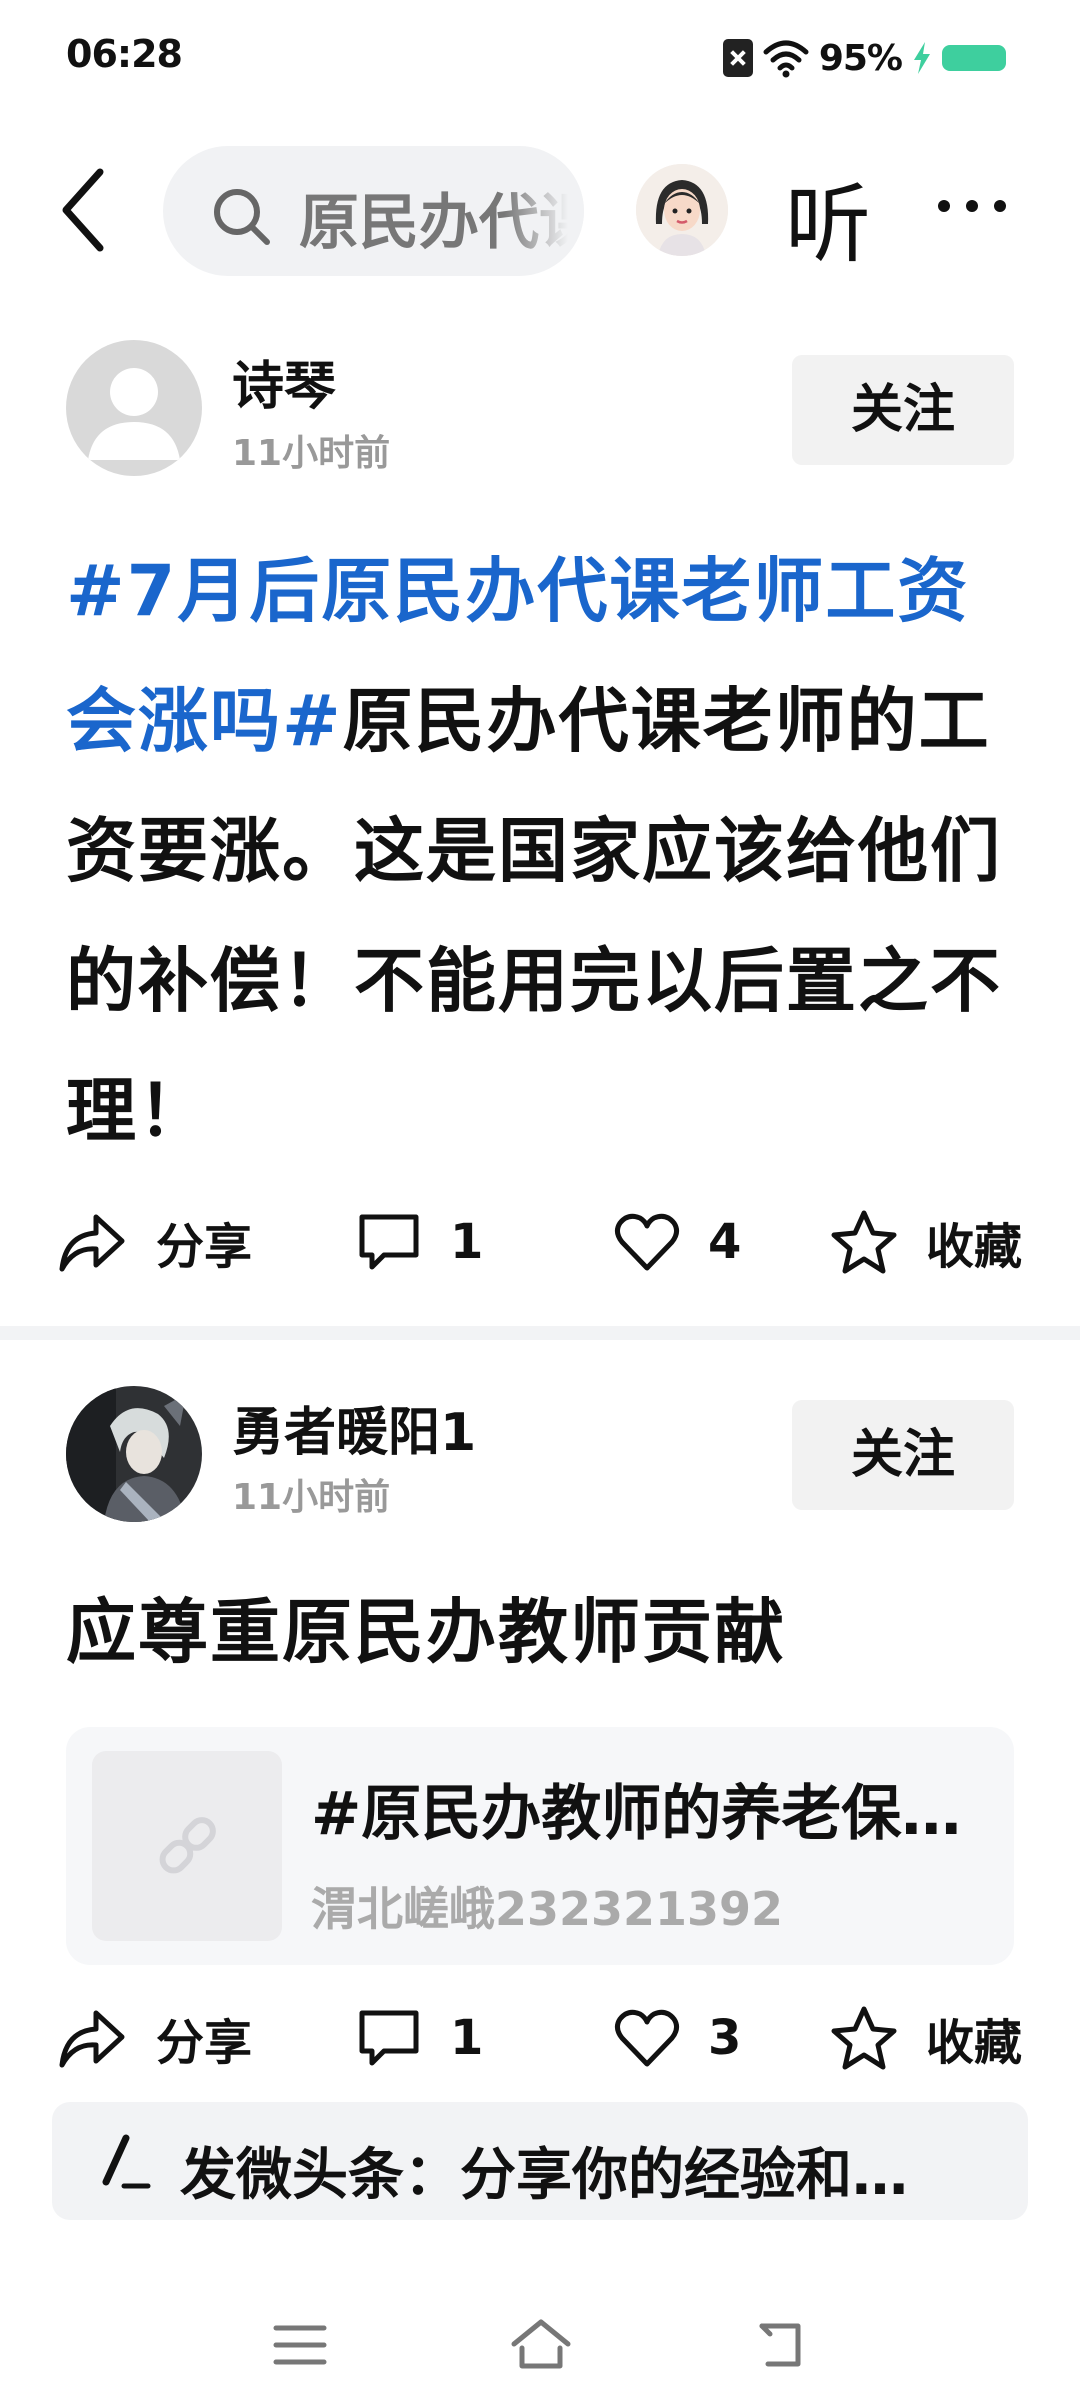 The image size is (1080, 2400). I want to click on link-card: #原民办教师的养老保险问题 渭北嵯峨232321392, so click(540, 1846).